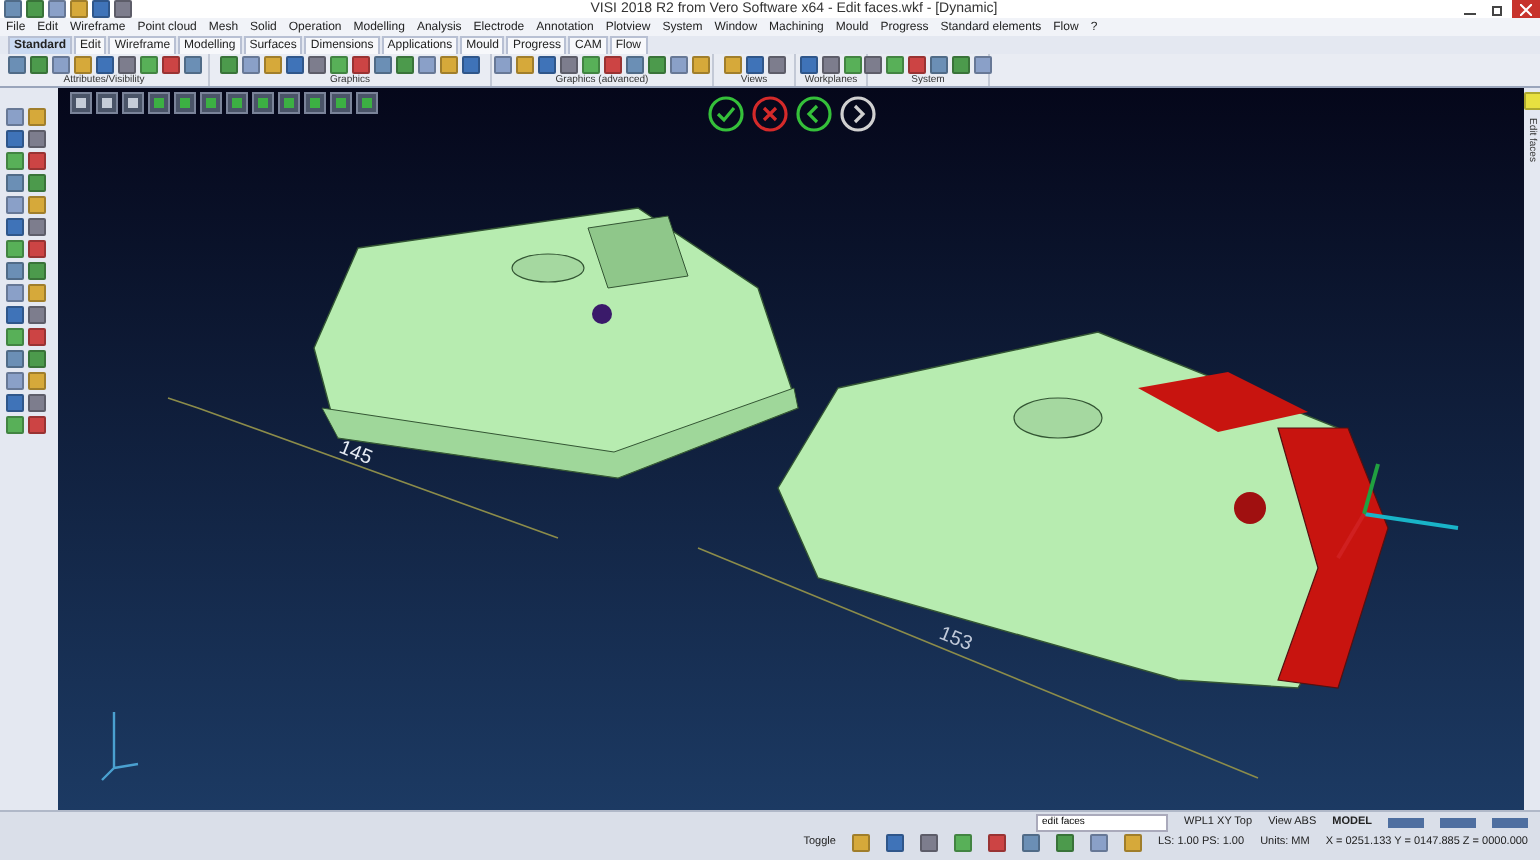 The image size is (1540, 860). What do you see at coordinates (355, 454) in the screenshot?
I see `dimension-label: 145` at bounding box center [355, 454].